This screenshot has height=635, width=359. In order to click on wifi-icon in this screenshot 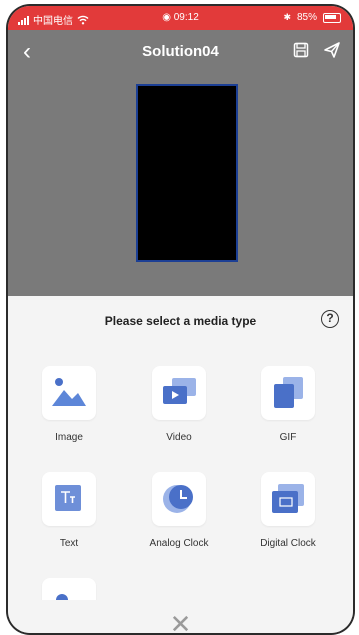, I will do `click(83, 19)`.